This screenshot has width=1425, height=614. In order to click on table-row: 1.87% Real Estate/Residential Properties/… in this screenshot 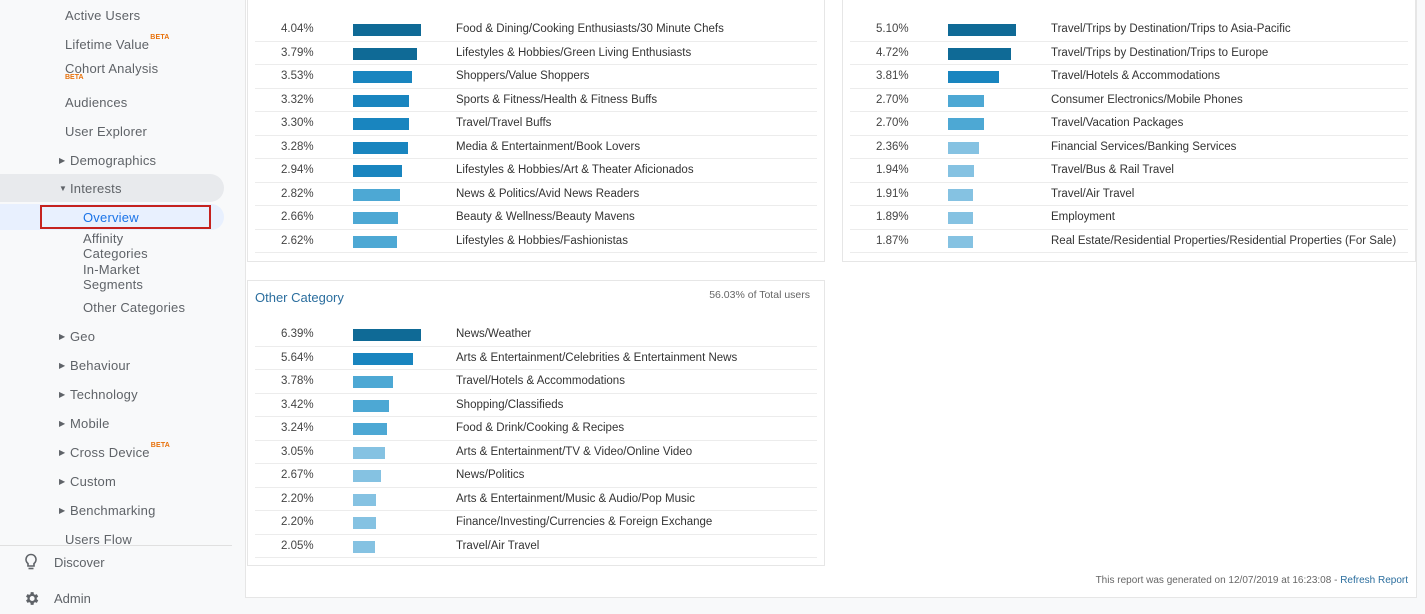, I will do `click(1129, 241)`.